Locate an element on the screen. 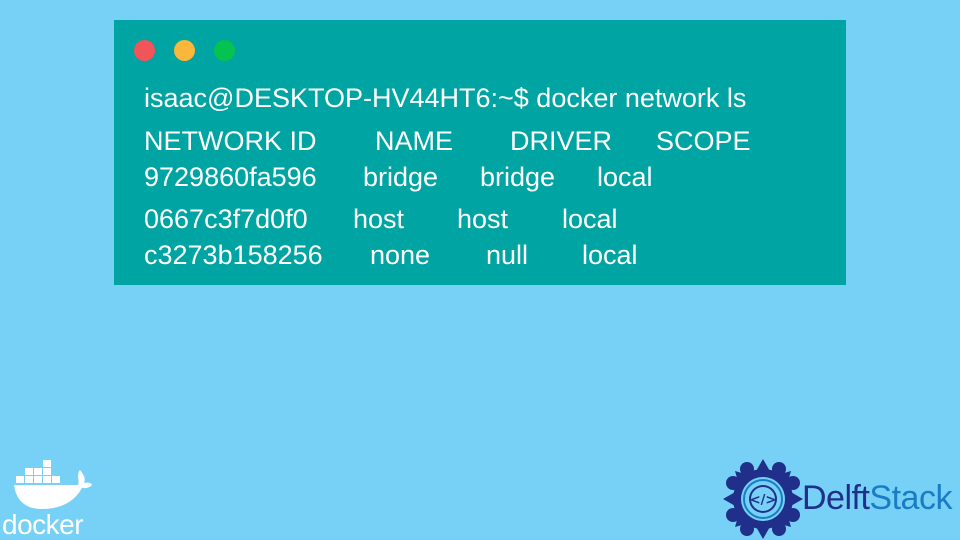  delftstack-emblem-icon: </> is located at coordinates (763, 499).